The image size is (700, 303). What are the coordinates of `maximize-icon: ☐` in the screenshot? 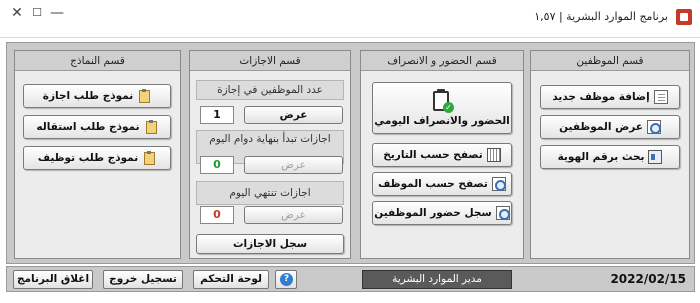 It's located at (37, 13).